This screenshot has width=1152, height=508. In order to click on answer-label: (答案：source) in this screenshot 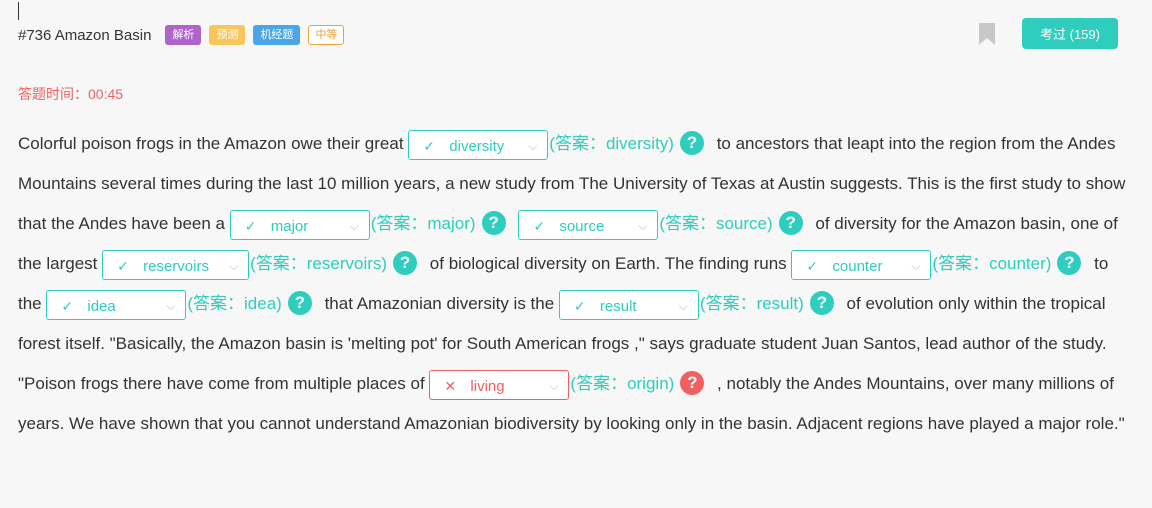, I will do `click(716, 223)`.